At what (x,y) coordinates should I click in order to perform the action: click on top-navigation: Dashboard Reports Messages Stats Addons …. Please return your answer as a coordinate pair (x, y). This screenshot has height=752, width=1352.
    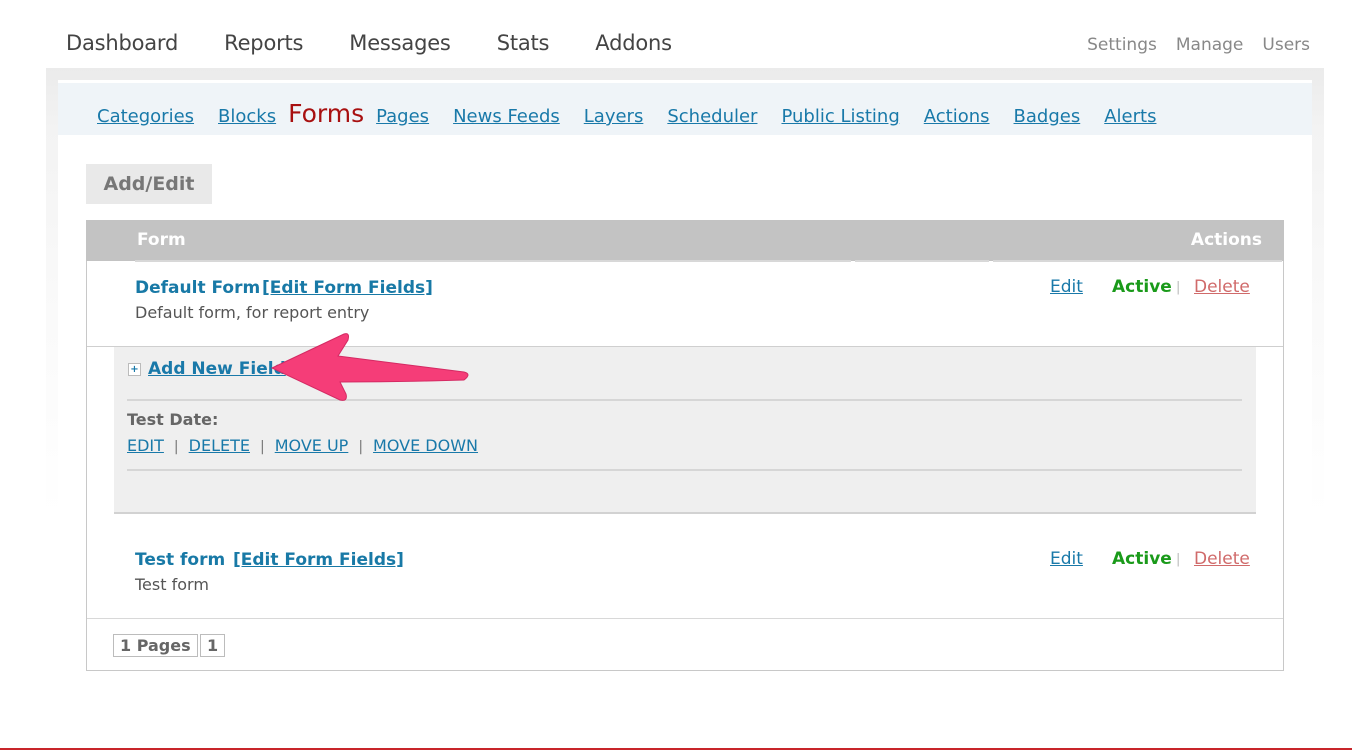
    Looking at the image, I should click on (676, 34).